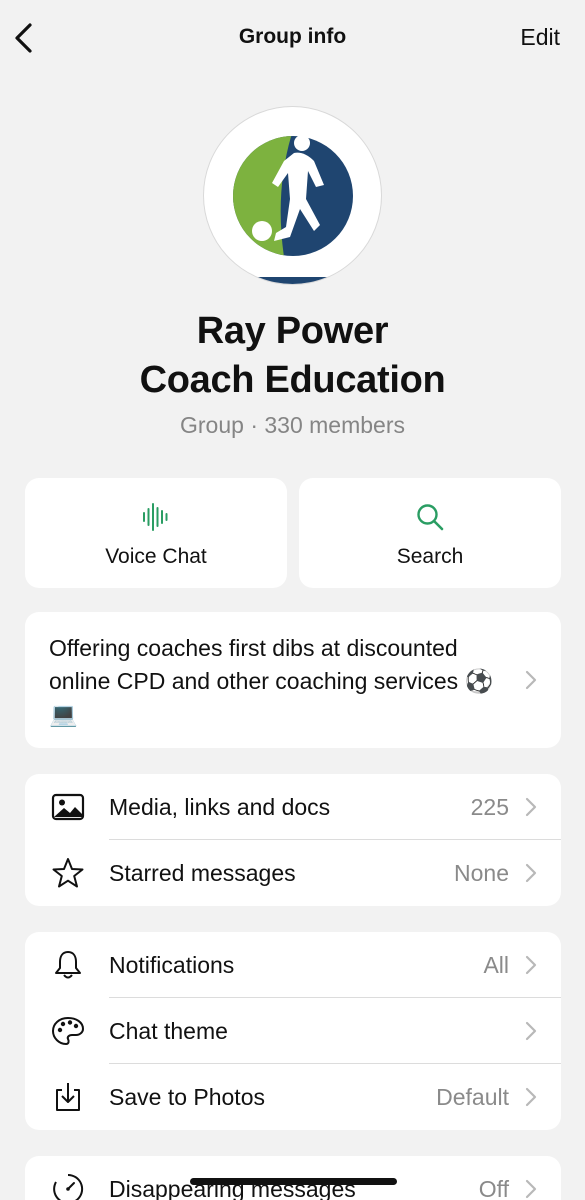 This screenshot has height=1200, width=585. What do you see at coordinates (68, 807) in the screenshot?
I see `image-icon` at bounding box center [68, 807].